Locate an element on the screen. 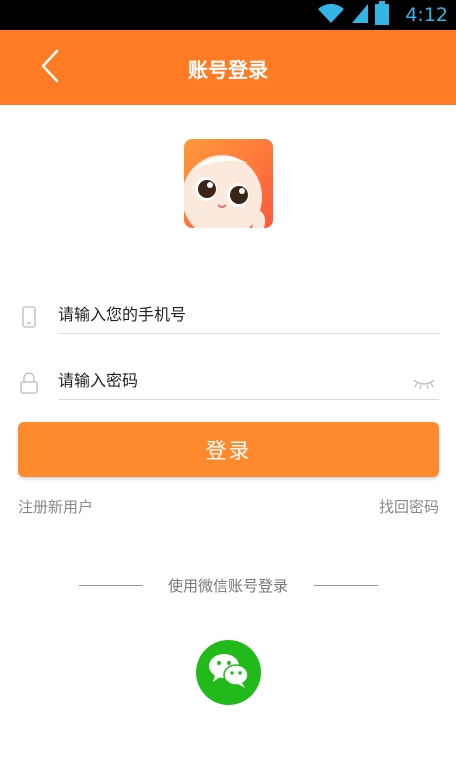  password-field is located at coordinates (228, 382).